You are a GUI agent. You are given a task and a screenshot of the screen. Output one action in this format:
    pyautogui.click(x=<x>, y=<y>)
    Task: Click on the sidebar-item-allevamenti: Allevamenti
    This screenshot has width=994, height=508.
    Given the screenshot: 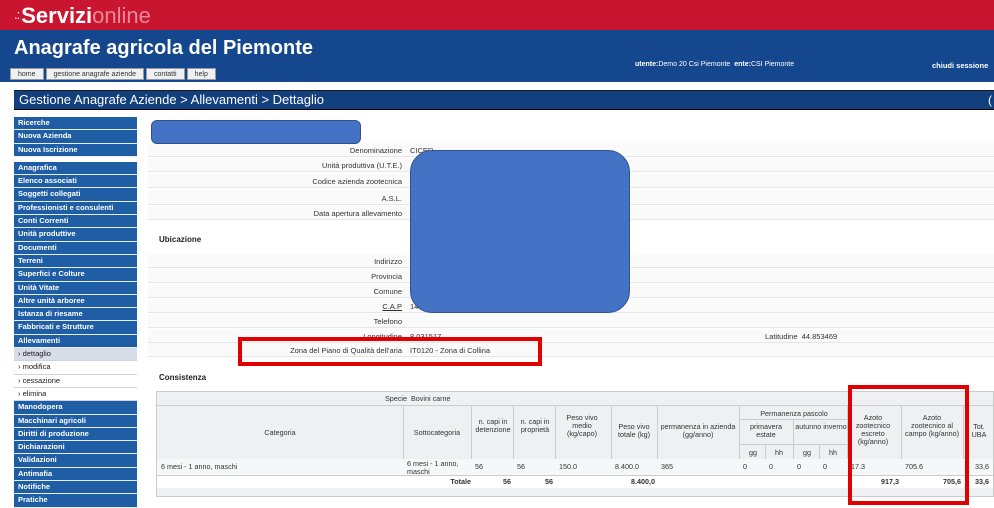 What is the action you would take?
    pyautogui.click(x=75, y=341)
    